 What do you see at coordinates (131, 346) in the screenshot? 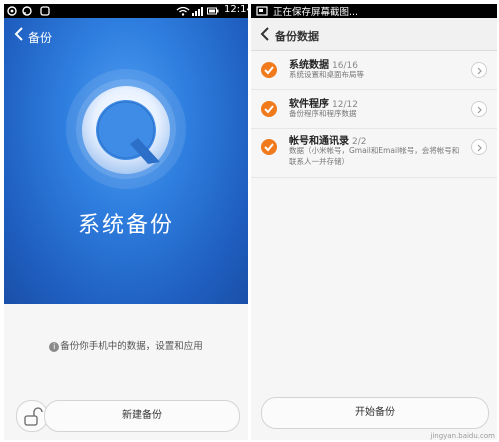
I see `info-text: 备份你手机中的数据，设置和应用` at bounding box center [131, 346].